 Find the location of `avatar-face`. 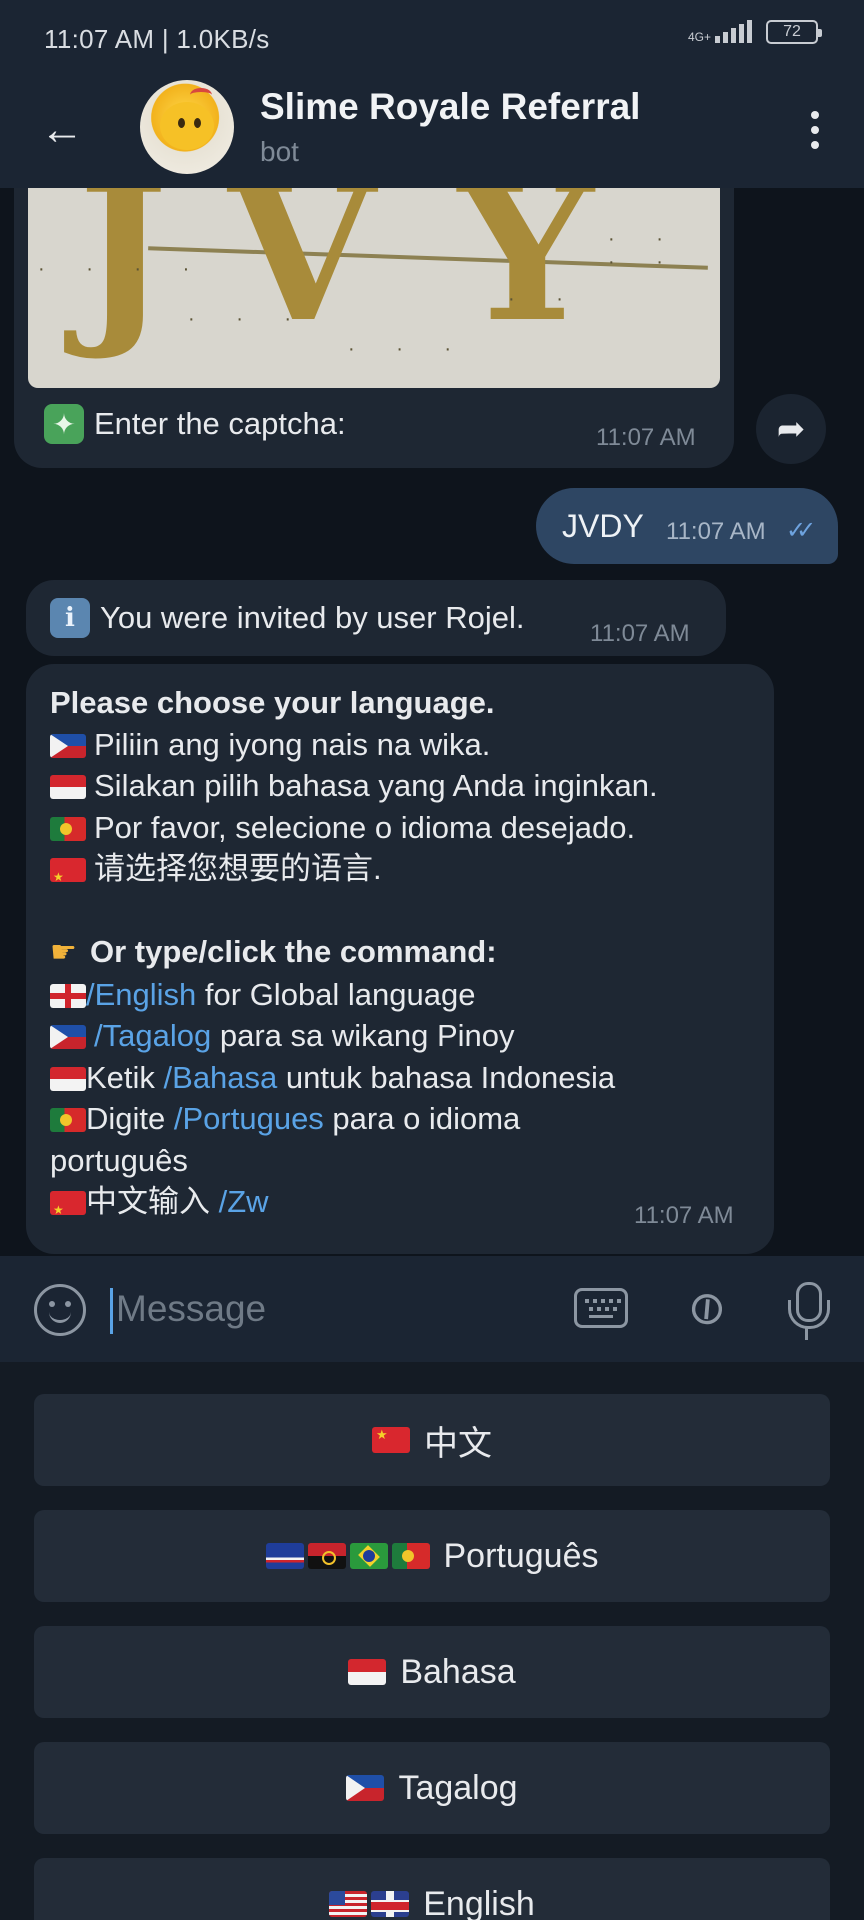

avatar-face is located at coordinates (187, 126).